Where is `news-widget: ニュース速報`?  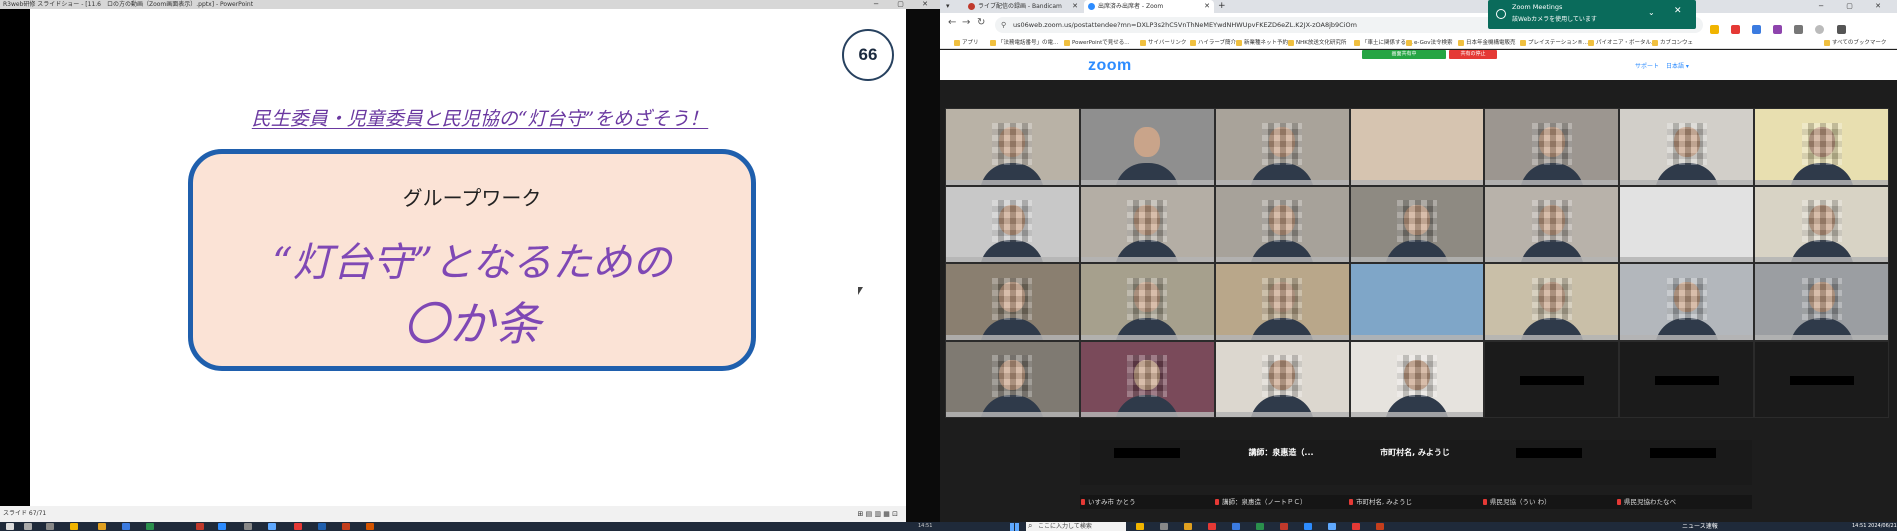 news-widget: ニュース速報 is located at coordinates (1700, 526).